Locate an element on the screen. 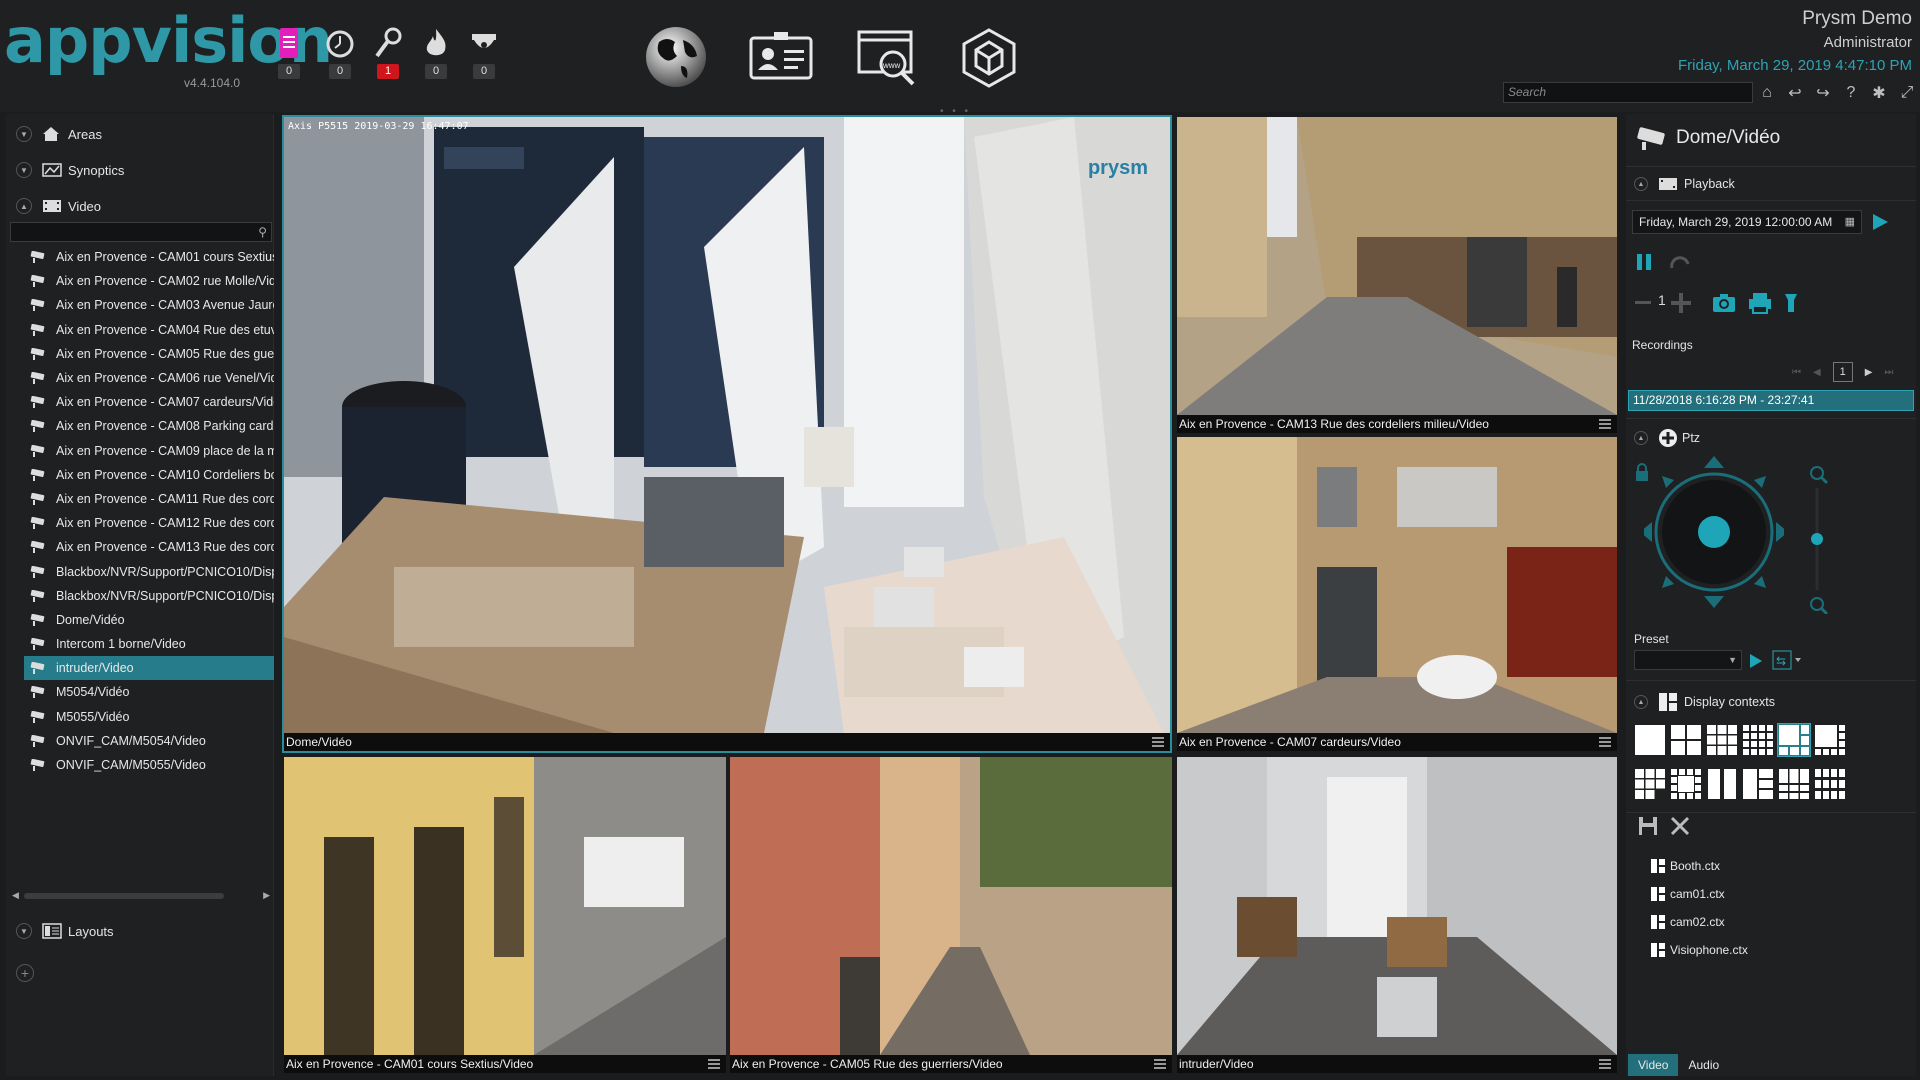 The image size is (1920, 1080). globe-app-button is located at coordinates (676, 57).